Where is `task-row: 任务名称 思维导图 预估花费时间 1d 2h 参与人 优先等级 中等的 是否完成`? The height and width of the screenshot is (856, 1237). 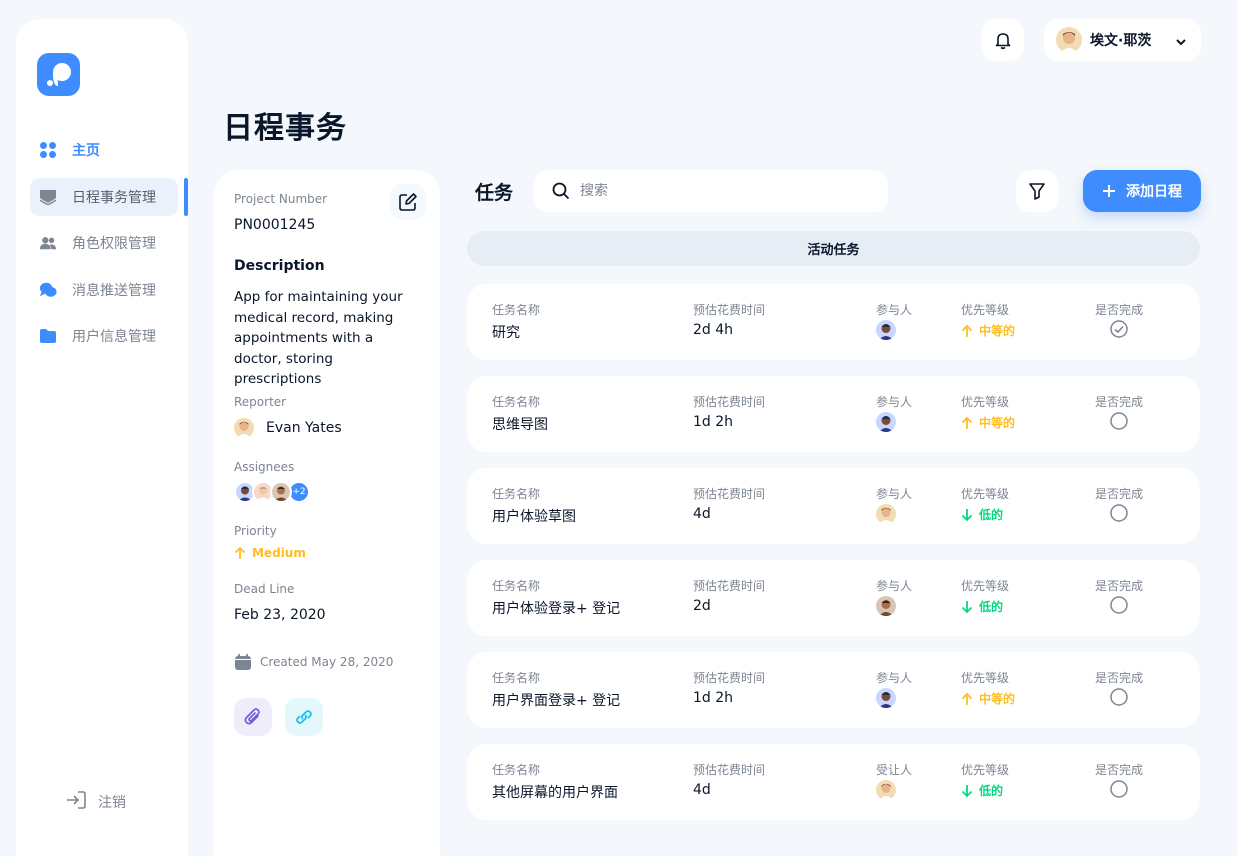 task-row: 任务名称 思维导图 预估花费时间 1d 2h 参与人 优先等级 中等的 是否完成 is located at coordinates (833, 414).